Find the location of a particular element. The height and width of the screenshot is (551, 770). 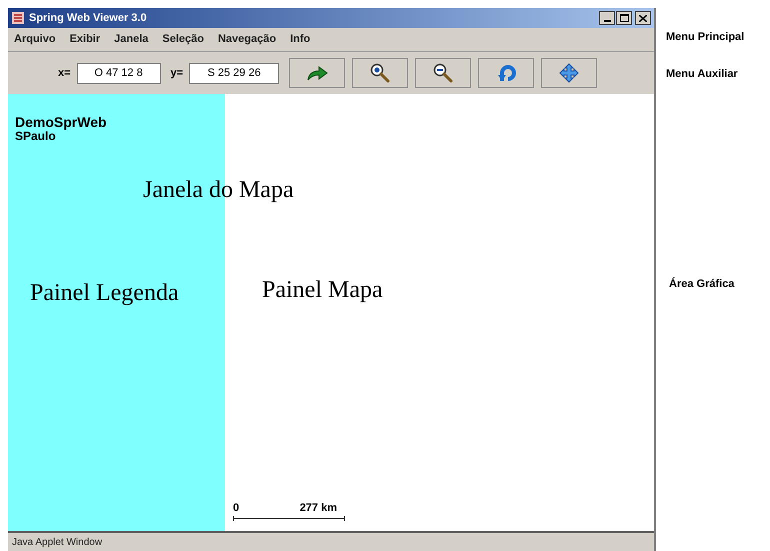

maximize-icon is located at coordinates (624, 18).